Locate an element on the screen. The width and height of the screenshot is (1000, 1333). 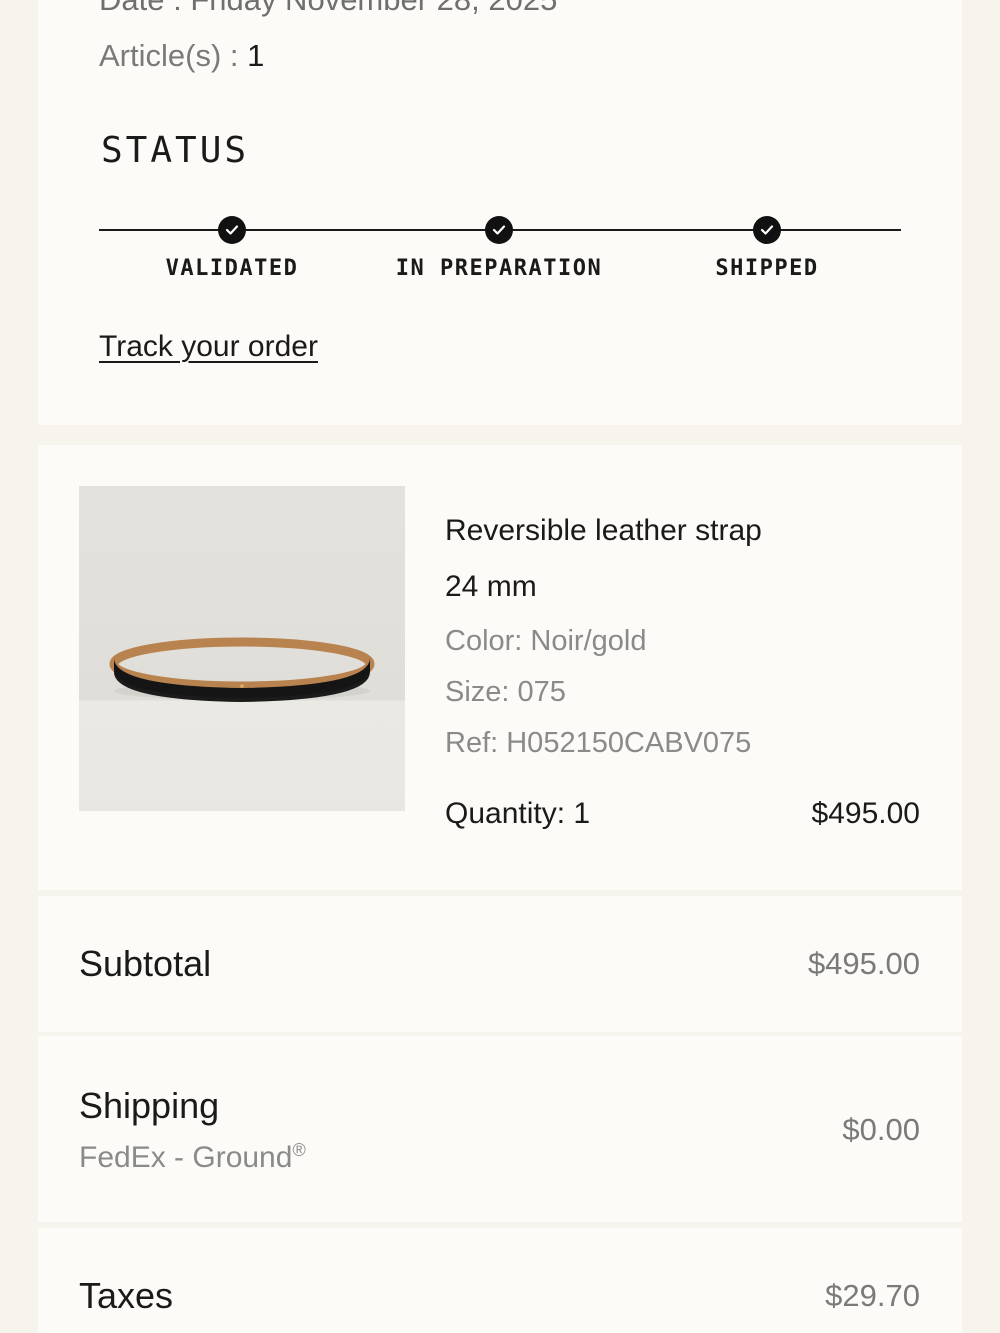
track-order-link: Track your order is located at coordinates (208, 347).